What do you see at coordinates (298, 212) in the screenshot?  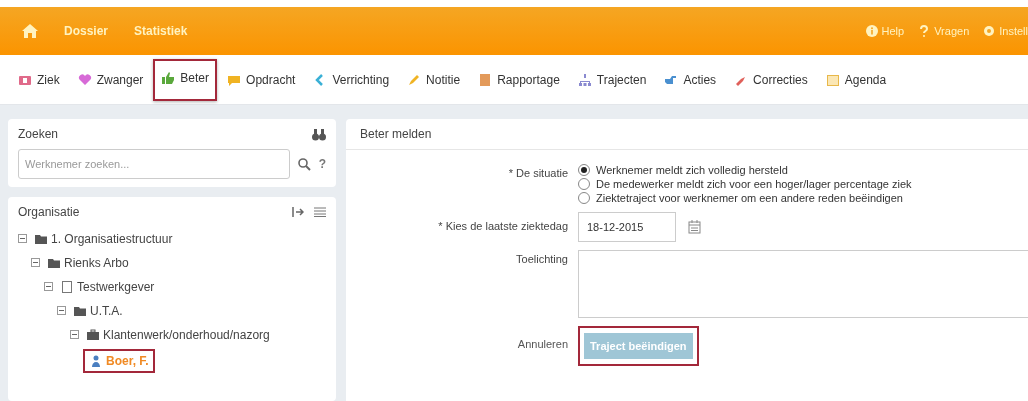 I see `arrow-to-bar-icon` at bounding box center [298, 212].